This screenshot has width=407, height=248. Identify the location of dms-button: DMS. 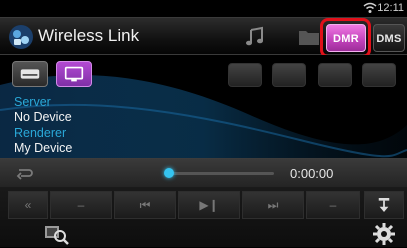
(389, 38).